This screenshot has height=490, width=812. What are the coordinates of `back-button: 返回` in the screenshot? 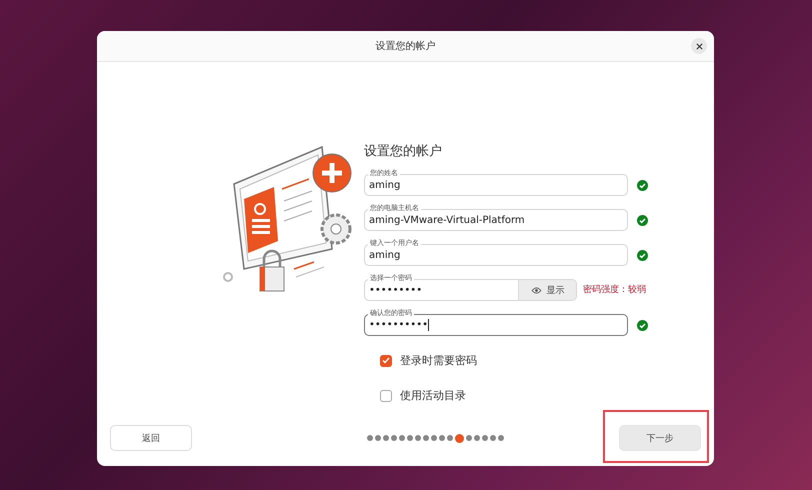 It's located at (151, 438).